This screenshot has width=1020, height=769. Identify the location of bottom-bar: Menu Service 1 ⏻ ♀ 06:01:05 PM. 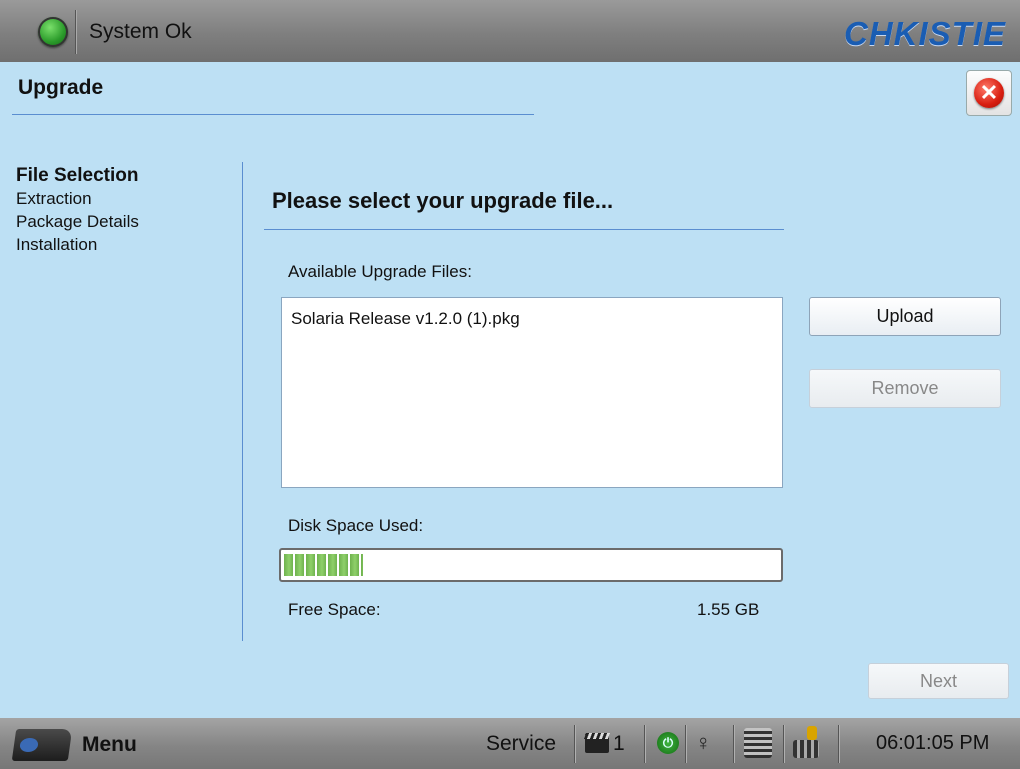
(510, 743).